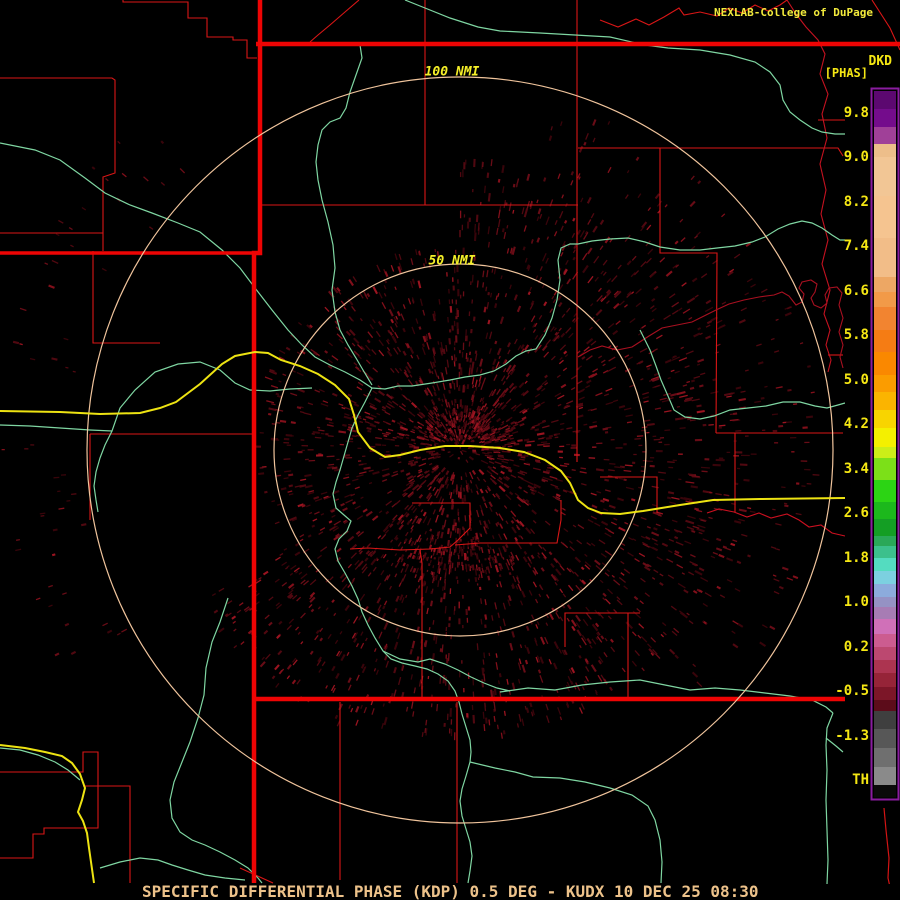 This screenshot has width=900, height=900. I want to click on colorbar-product-code: DKD, so click(880, 61).